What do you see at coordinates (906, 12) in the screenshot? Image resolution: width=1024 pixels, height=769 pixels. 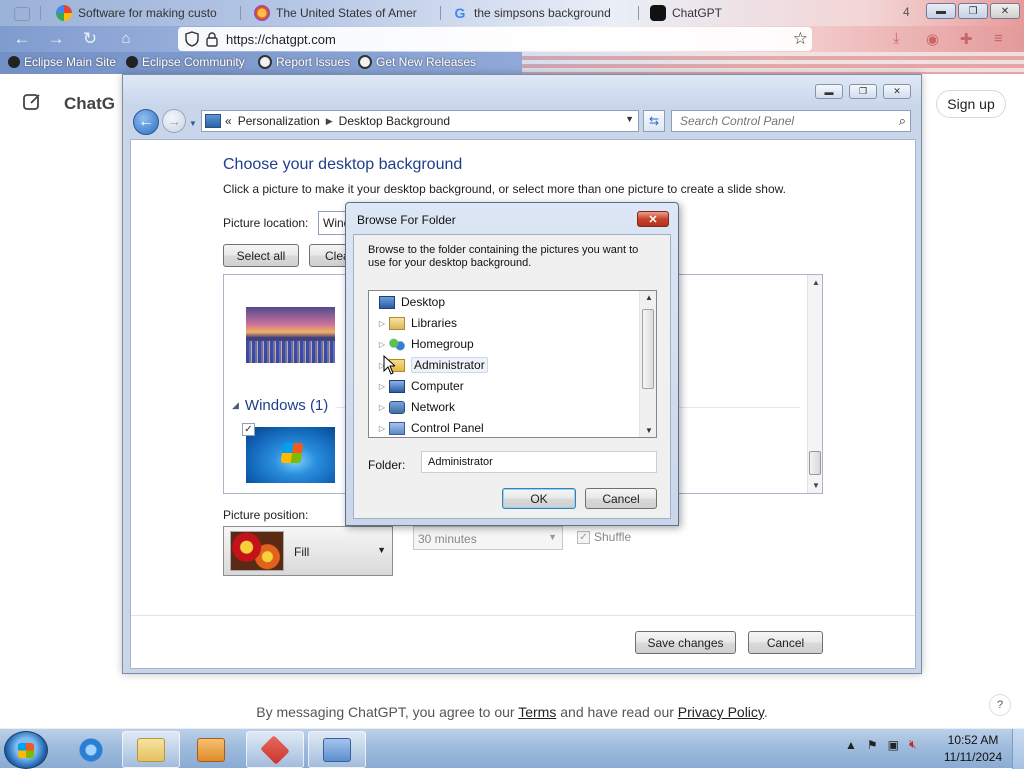 I see `tab-count: 4` at bounding box center [906, 12].